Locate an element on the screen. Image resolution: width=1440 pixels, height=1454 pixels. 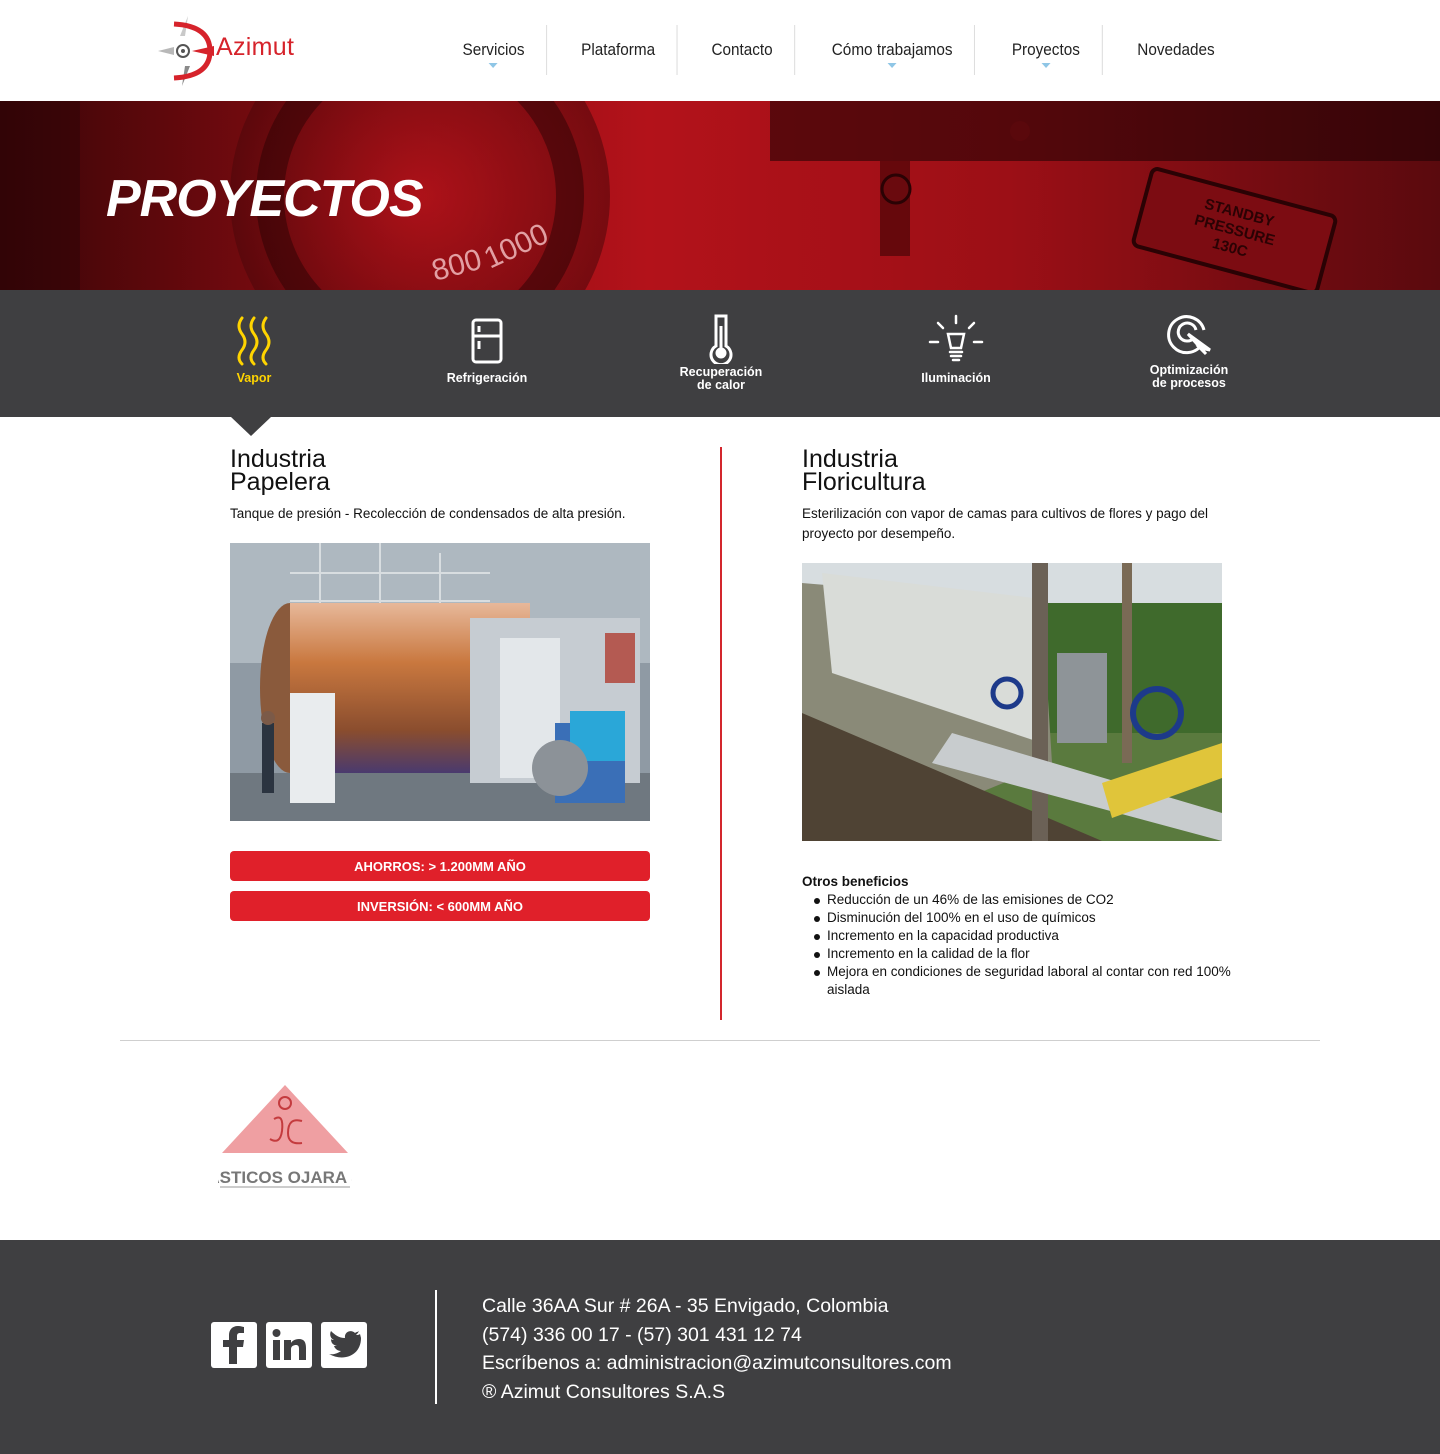
client-logo-image: PLASTICOS OJARA S.A. is located at coordinates (285, 1136).